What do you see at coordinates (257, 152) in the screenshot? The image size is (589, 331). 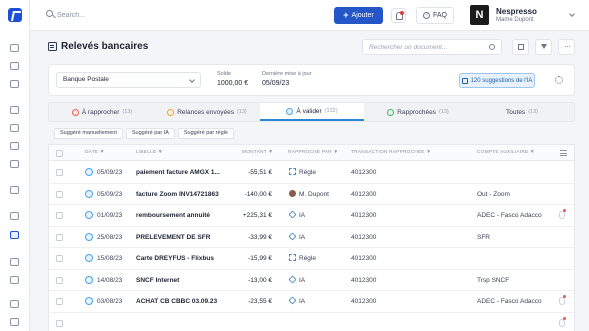 I see `col-montant: MONTANT ▼` at bounding box center [257, 152].